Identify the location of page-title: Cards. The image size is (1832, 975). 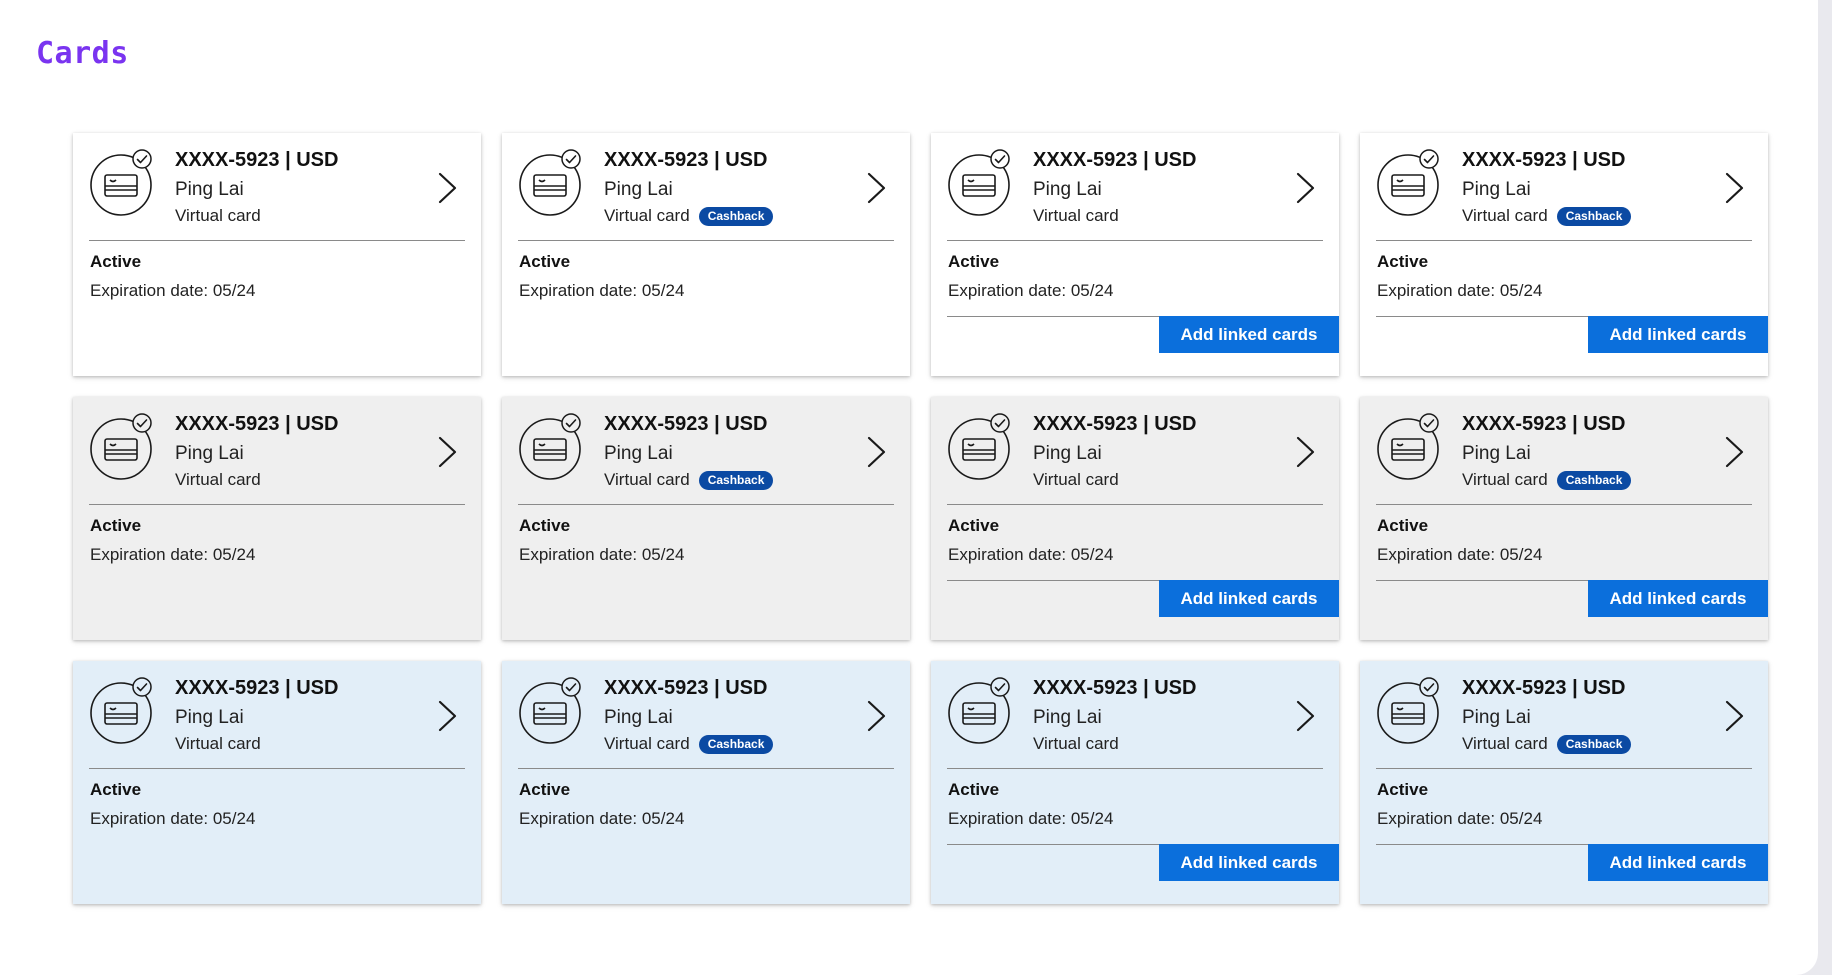
(82, 53).